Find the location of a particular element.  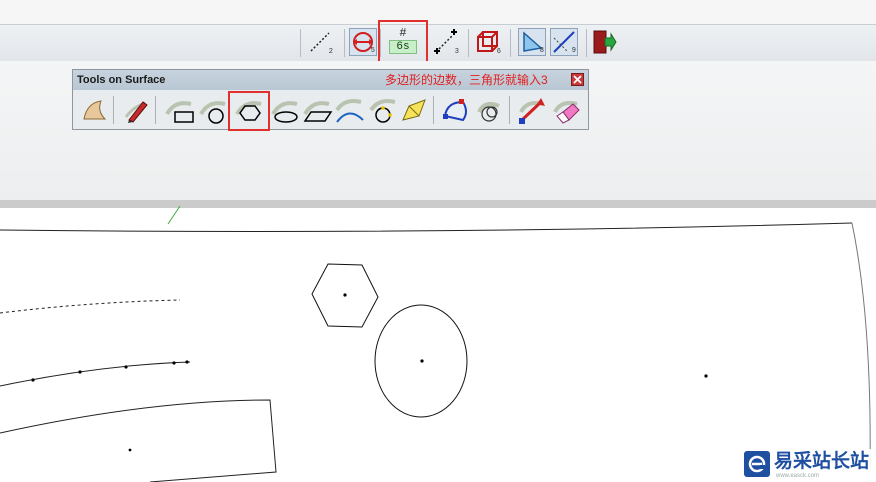

patch-point is located at coordinates (130, 450).